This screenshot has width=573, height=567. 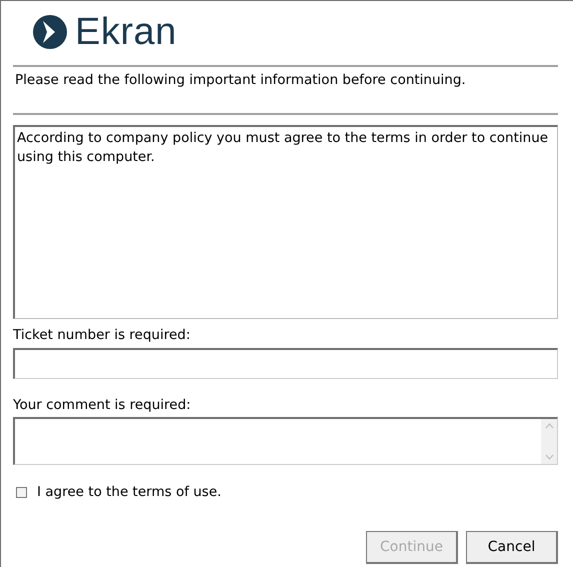 I want to click on logo-text: Ekran, so click(x=126, y=32).